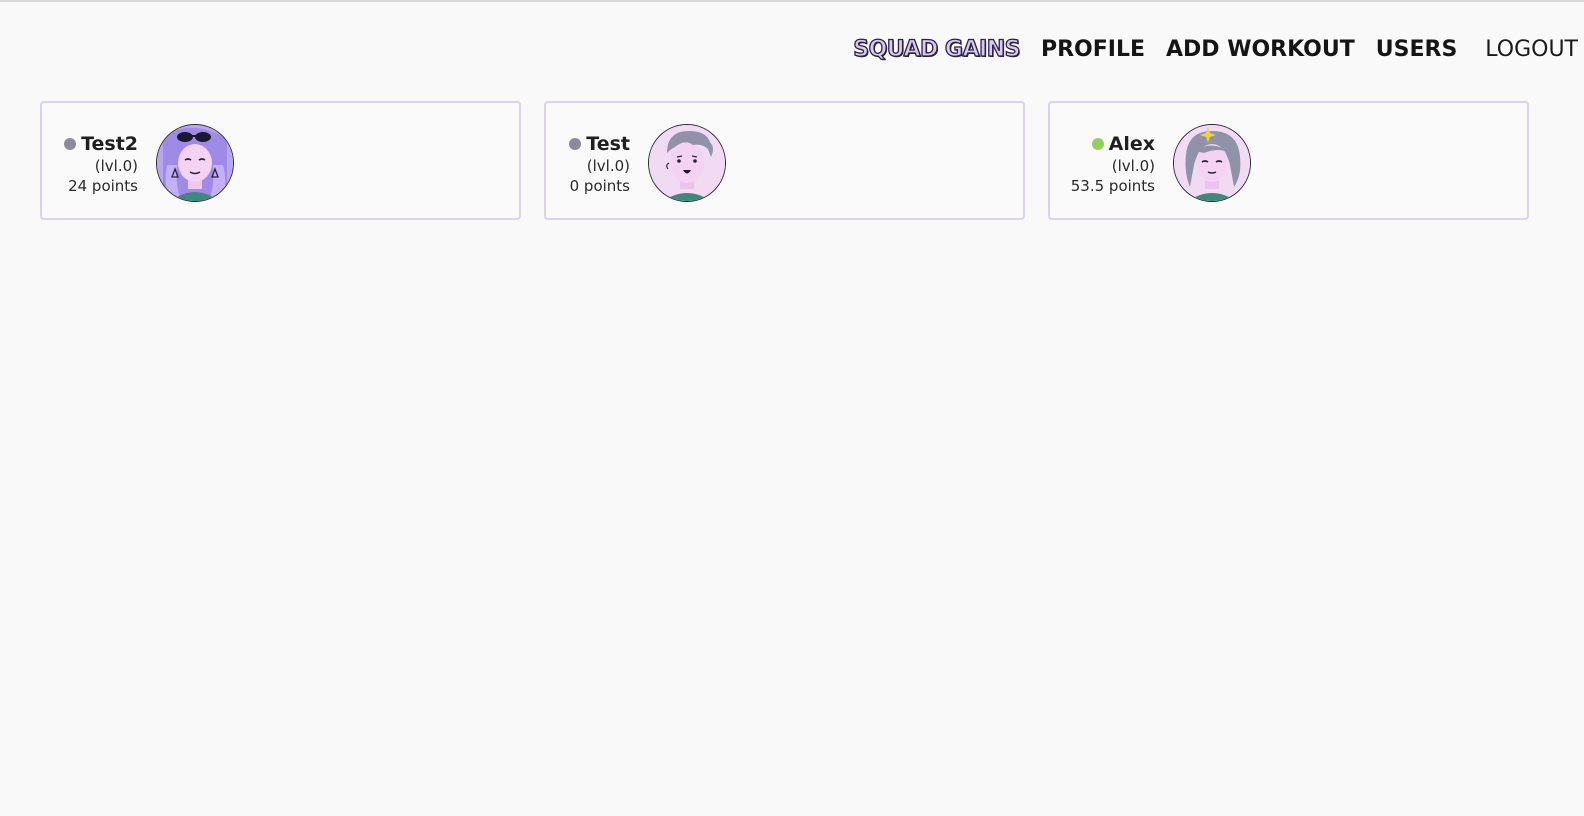  I want to click on avatar-sunglasses-woman-icon, so click(195, 163).